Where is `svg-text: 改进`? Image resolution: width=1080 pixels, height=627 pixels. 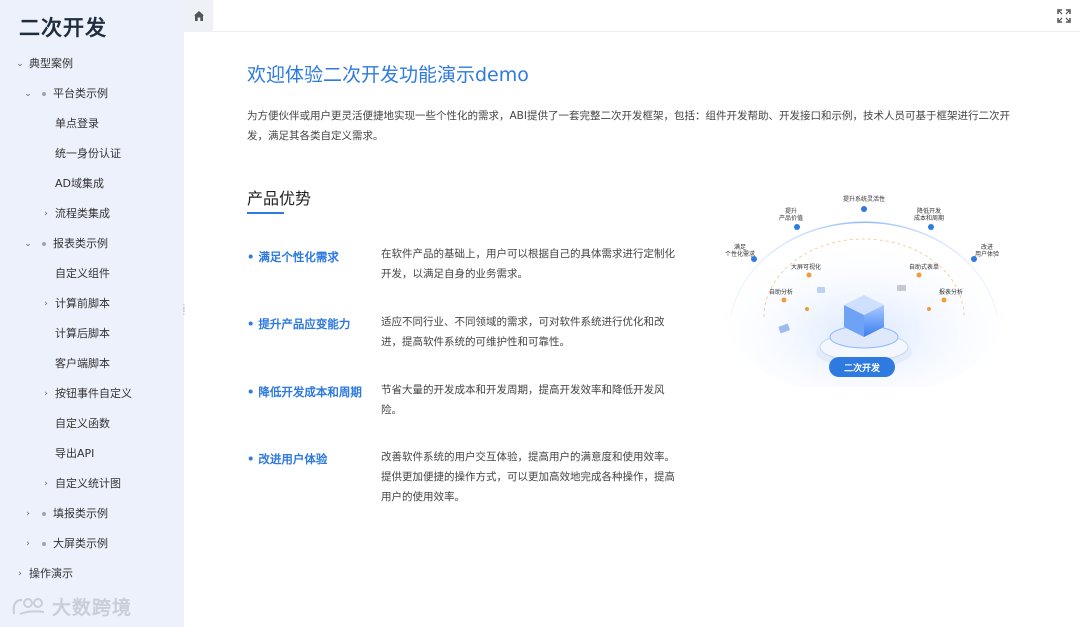 svg-text: 改进 is located at coordinates (987, 247).